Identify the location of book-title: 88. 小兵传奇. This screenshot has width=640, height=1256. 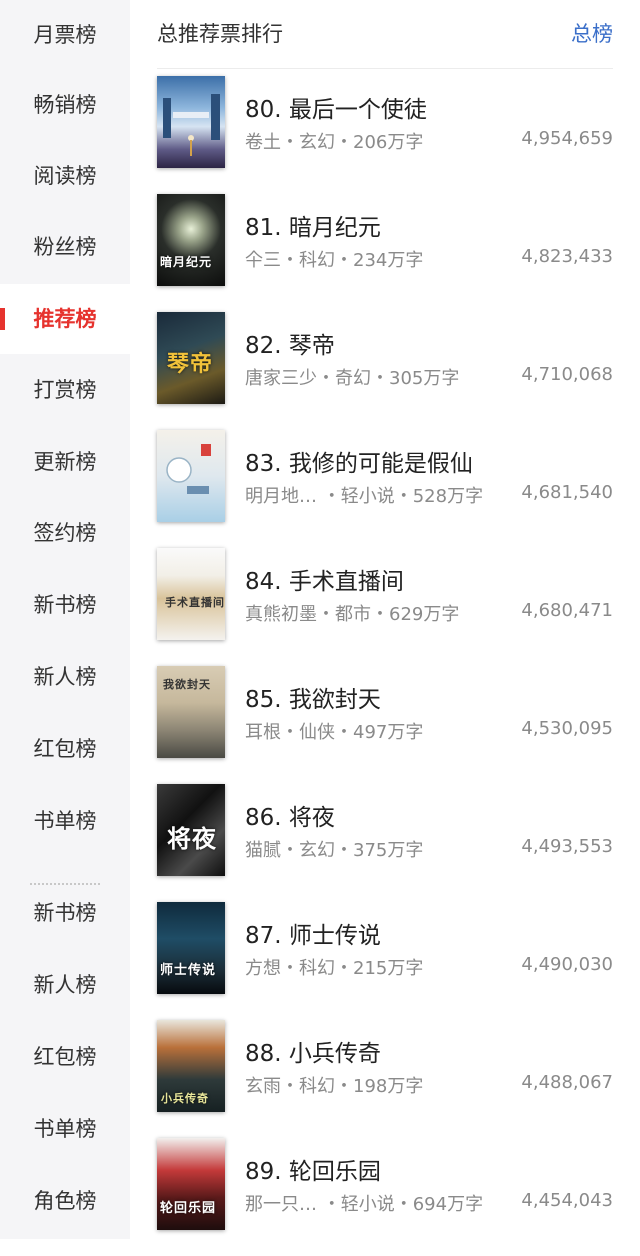
(313, 1051).